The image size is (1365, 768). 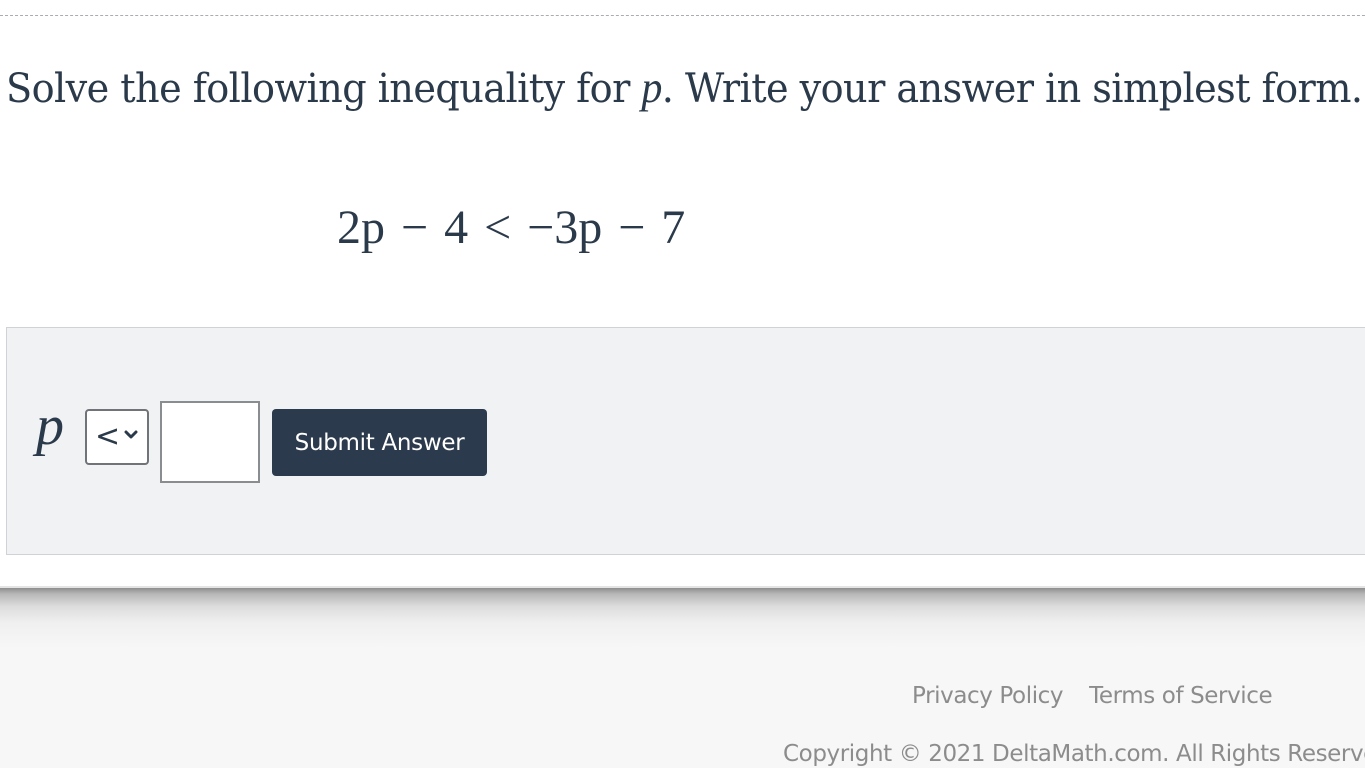 I want to click on footer-links: Privacy Policy Terms of Service, so click(x=1092, y=696).